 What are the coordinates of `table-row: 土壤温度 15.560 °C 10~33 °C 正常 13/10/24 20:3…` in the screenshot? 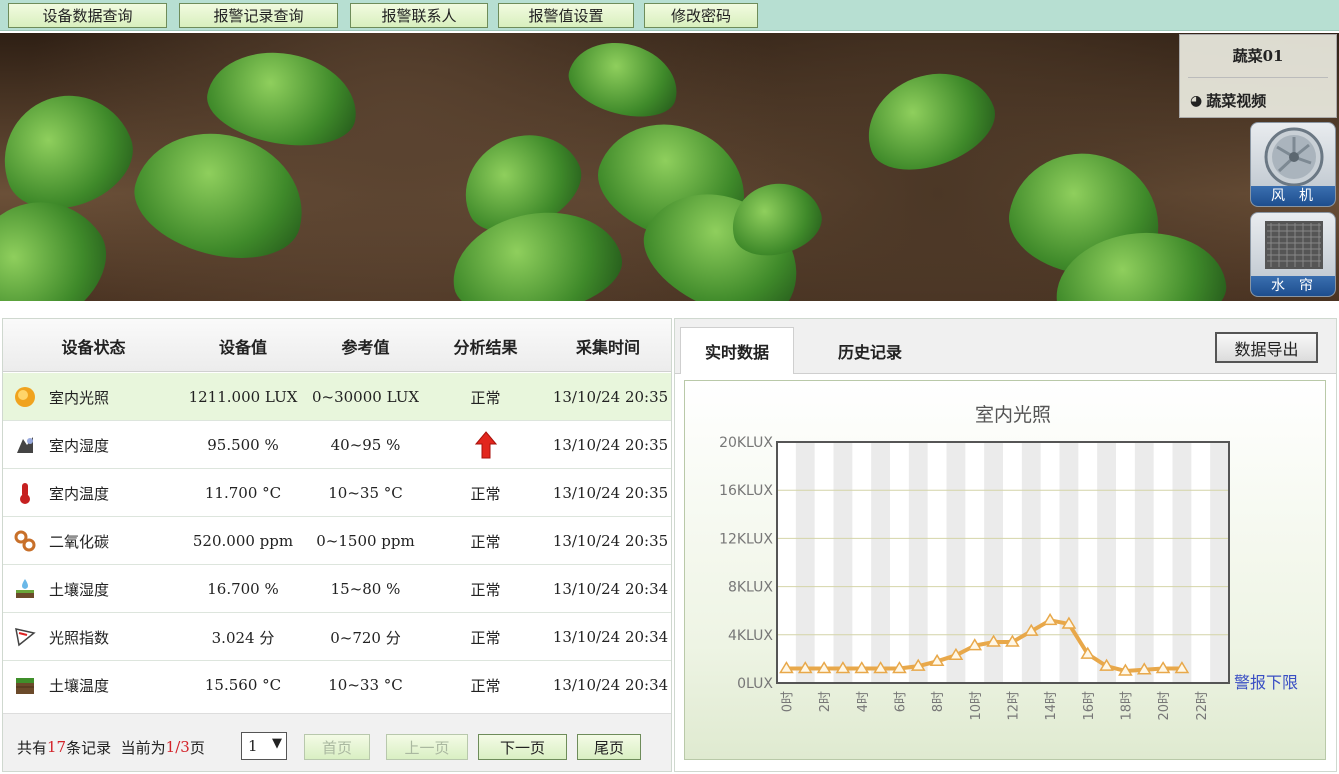 It's located at (337, 685).